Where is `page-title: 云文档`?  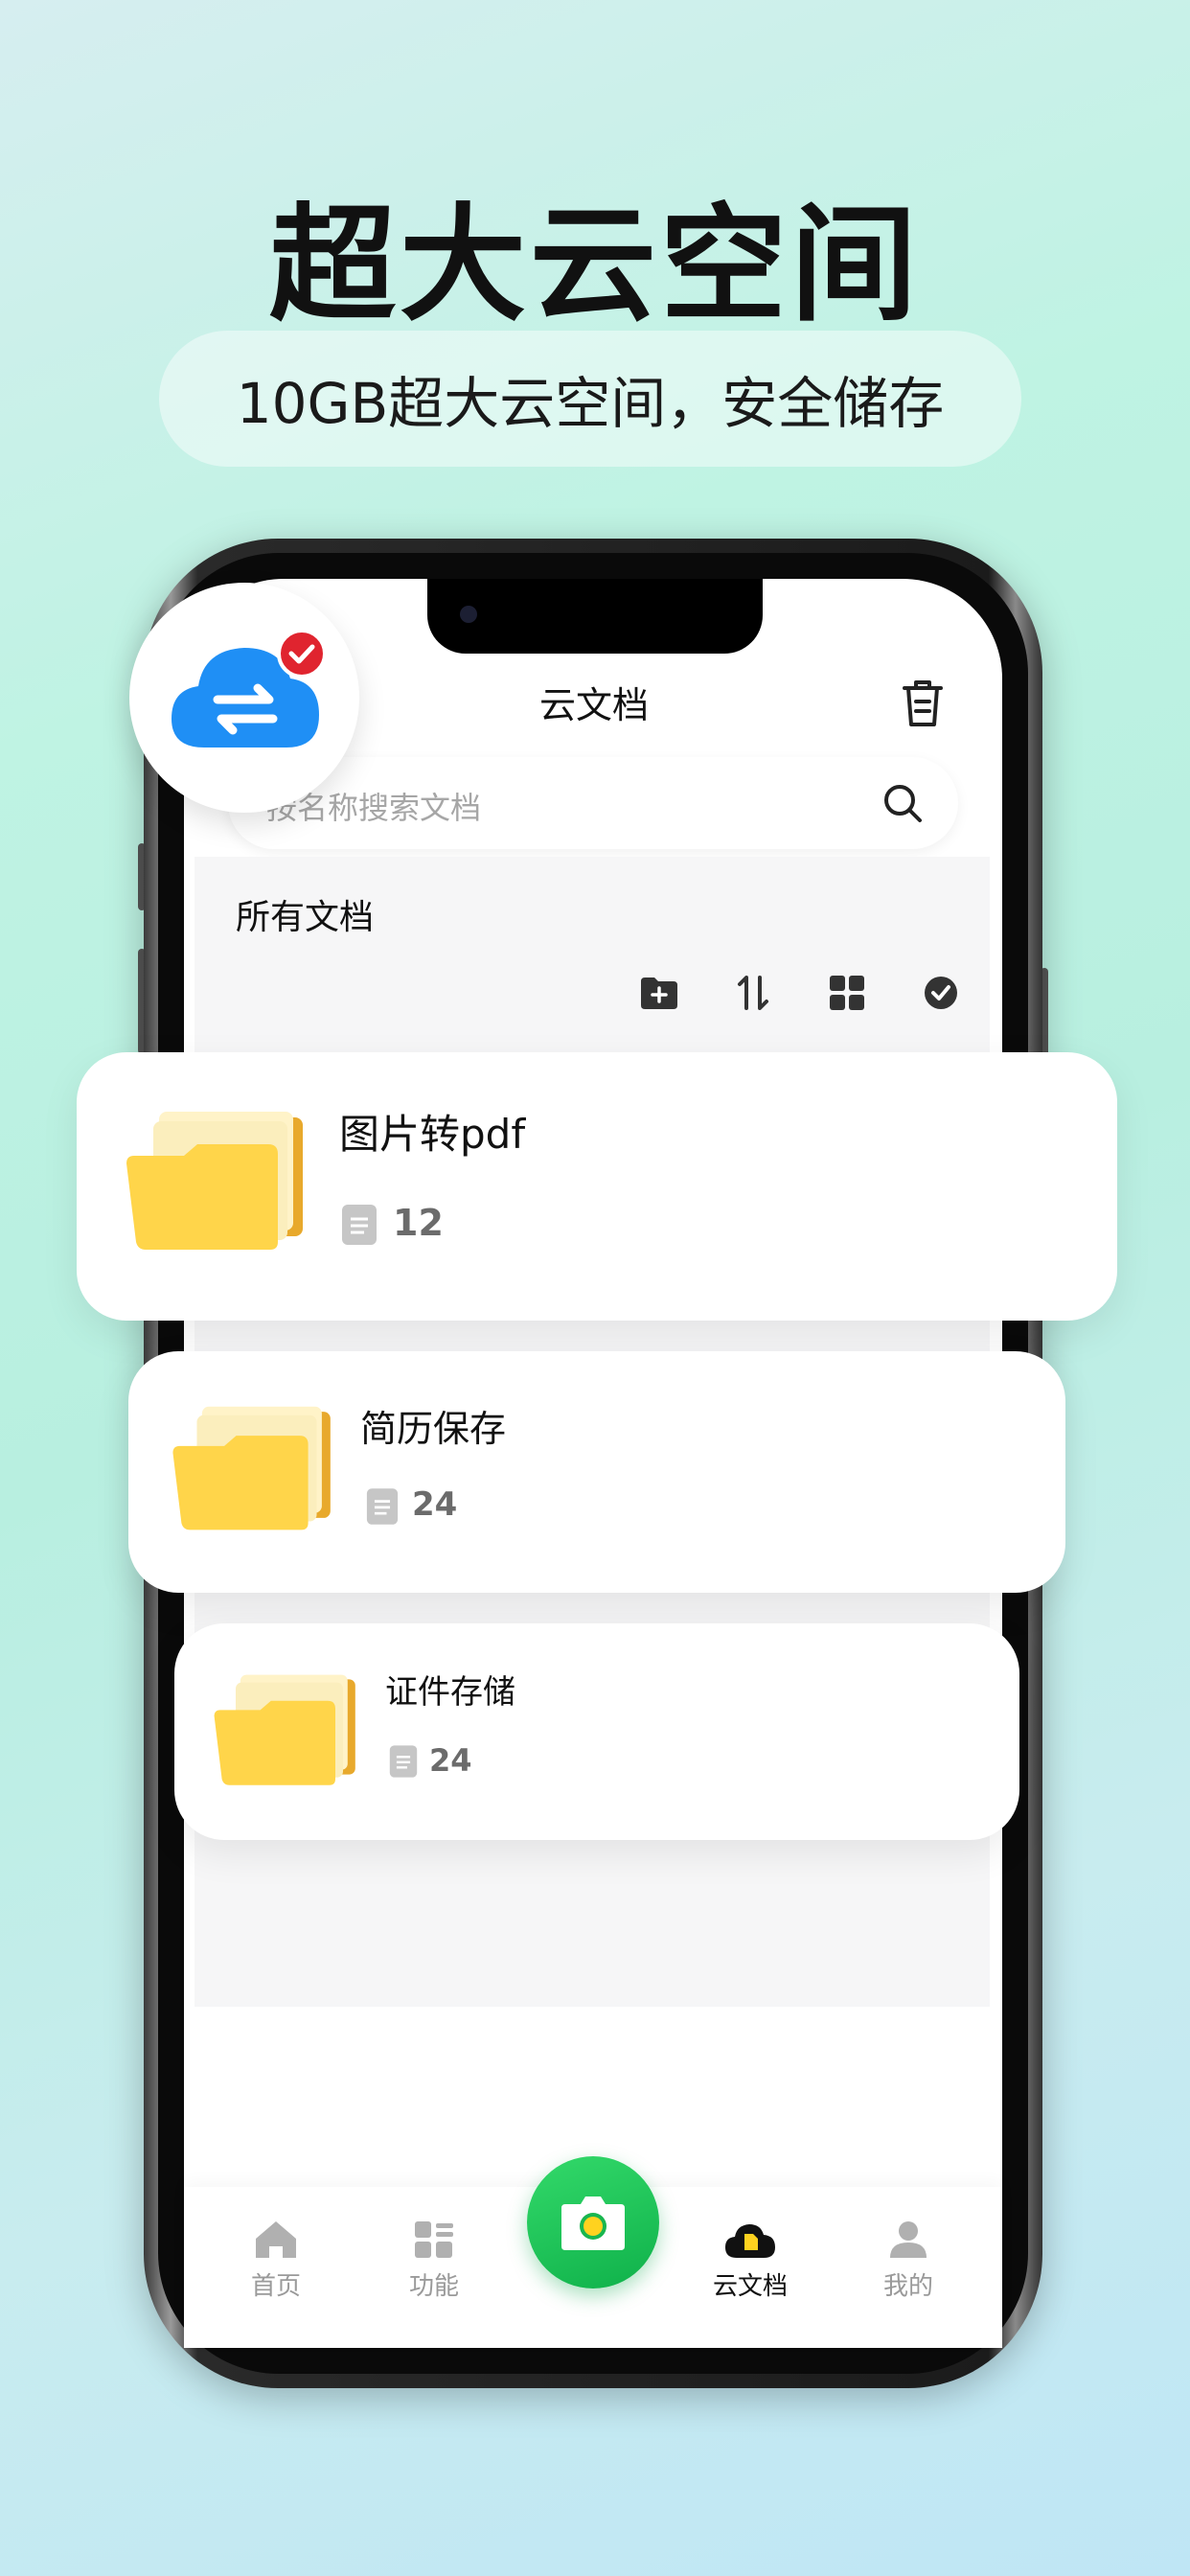 page-title: 云文档 is located at coordinates (593, 705).